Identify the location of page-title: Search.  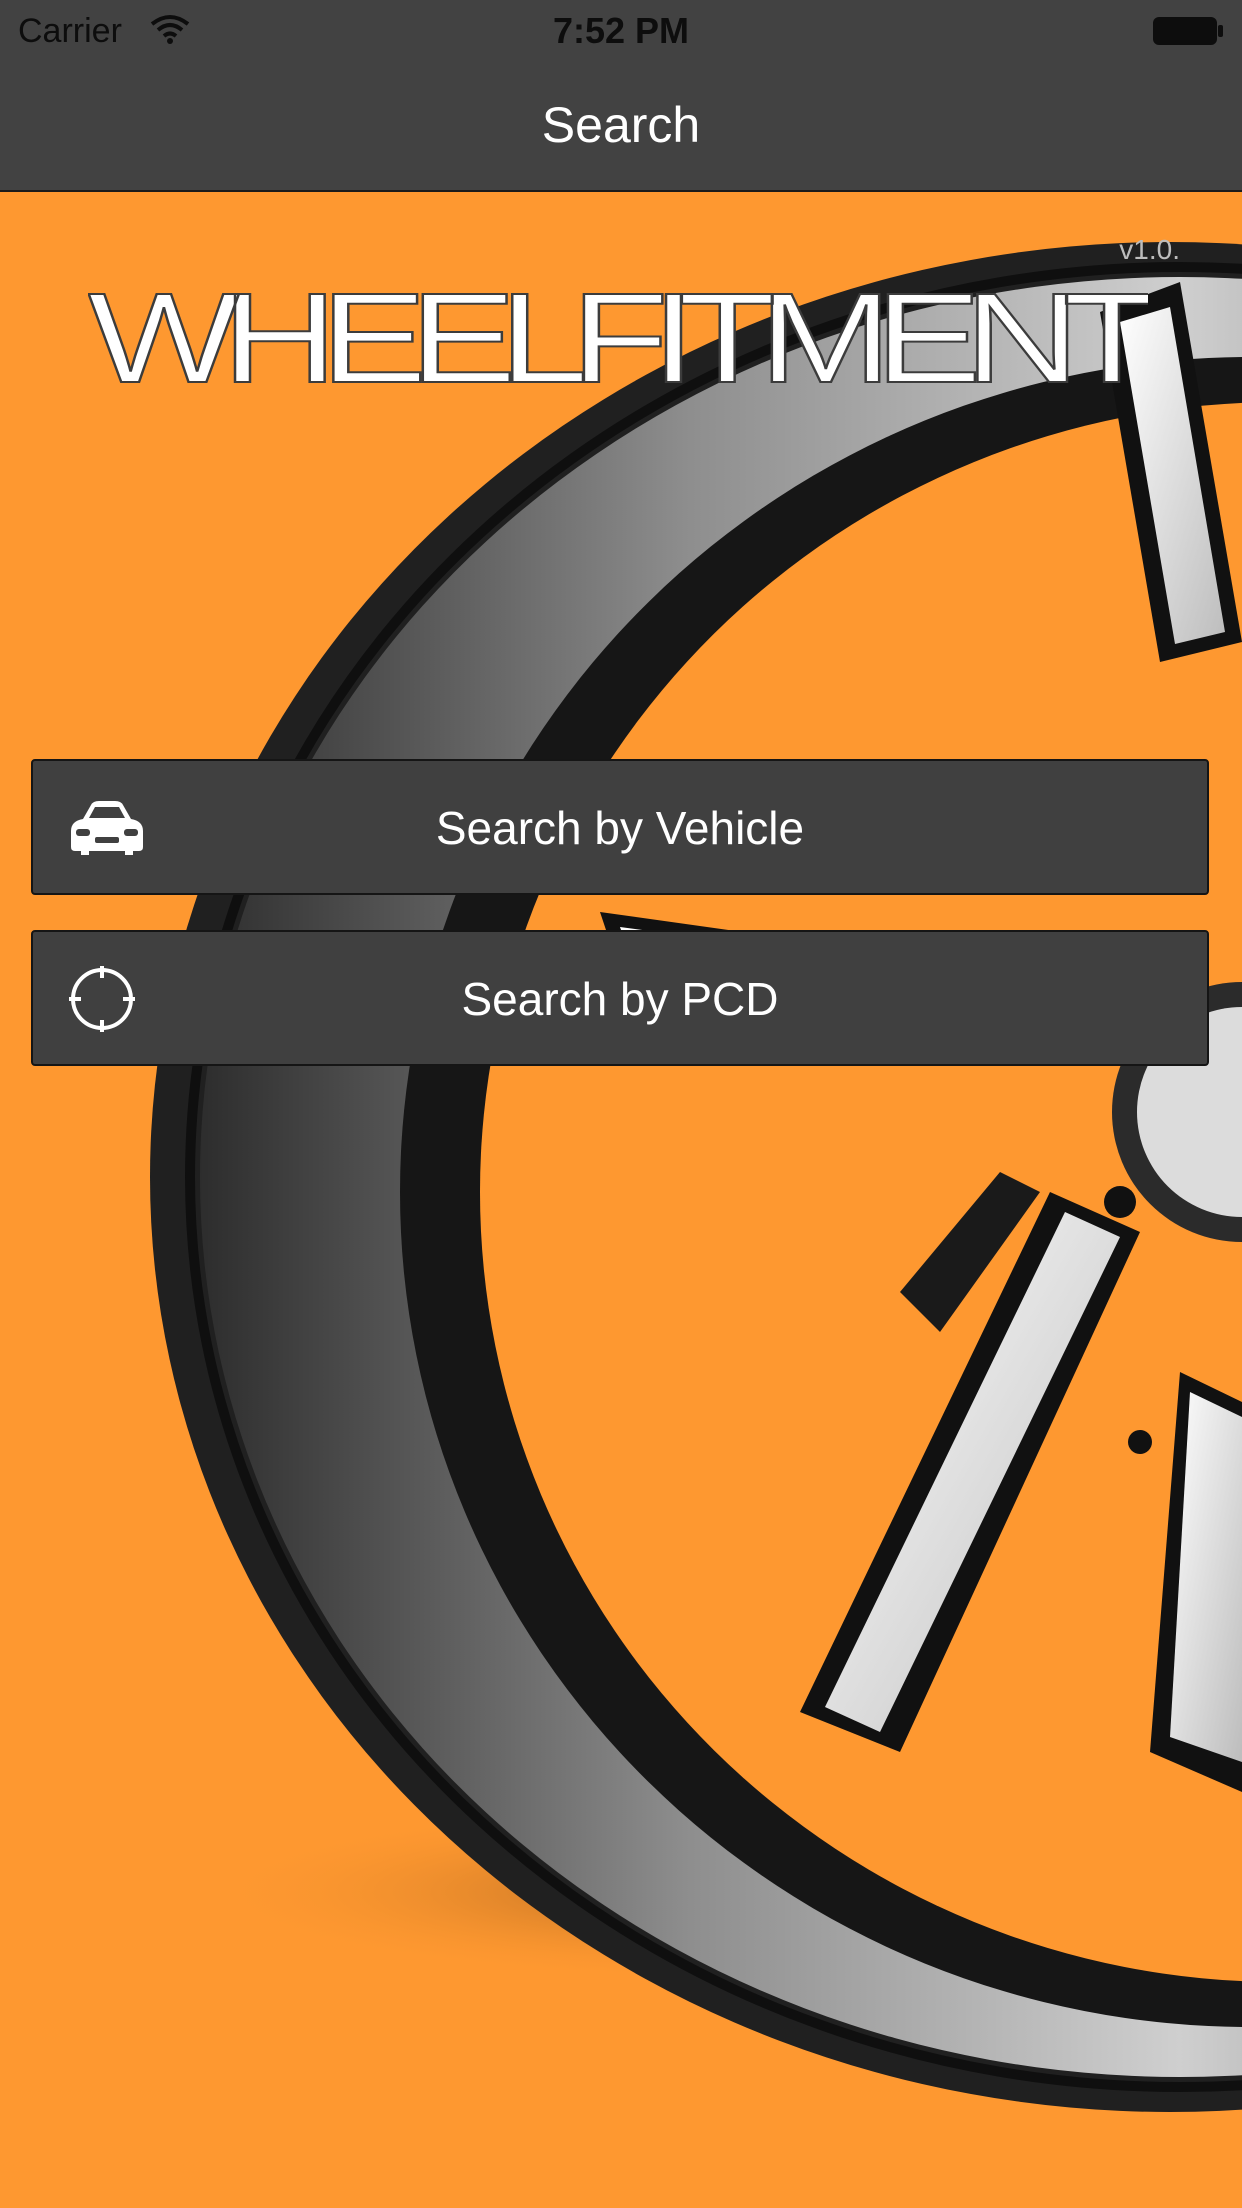
(621, 125).